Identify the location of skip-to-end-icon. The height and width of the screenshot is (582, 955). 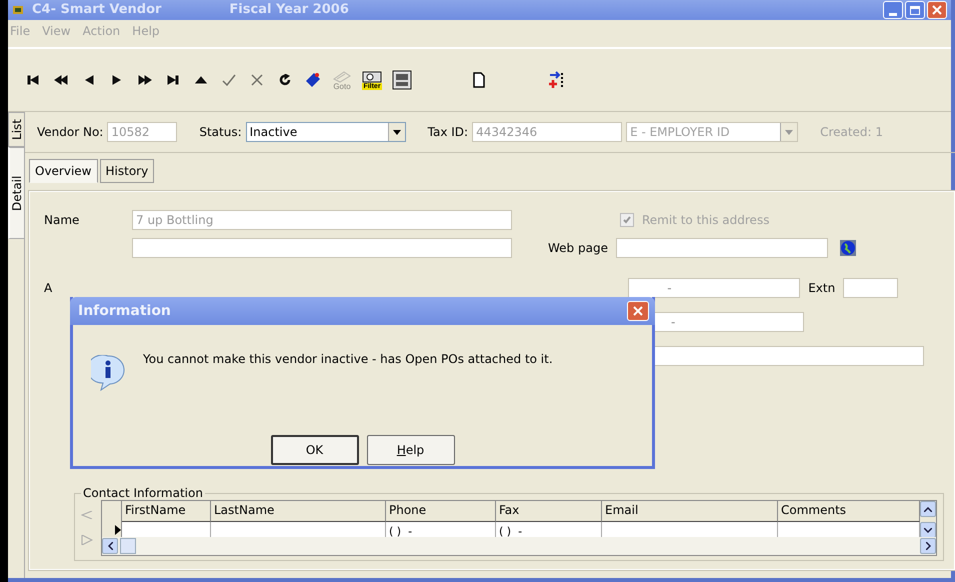
(173, 80).